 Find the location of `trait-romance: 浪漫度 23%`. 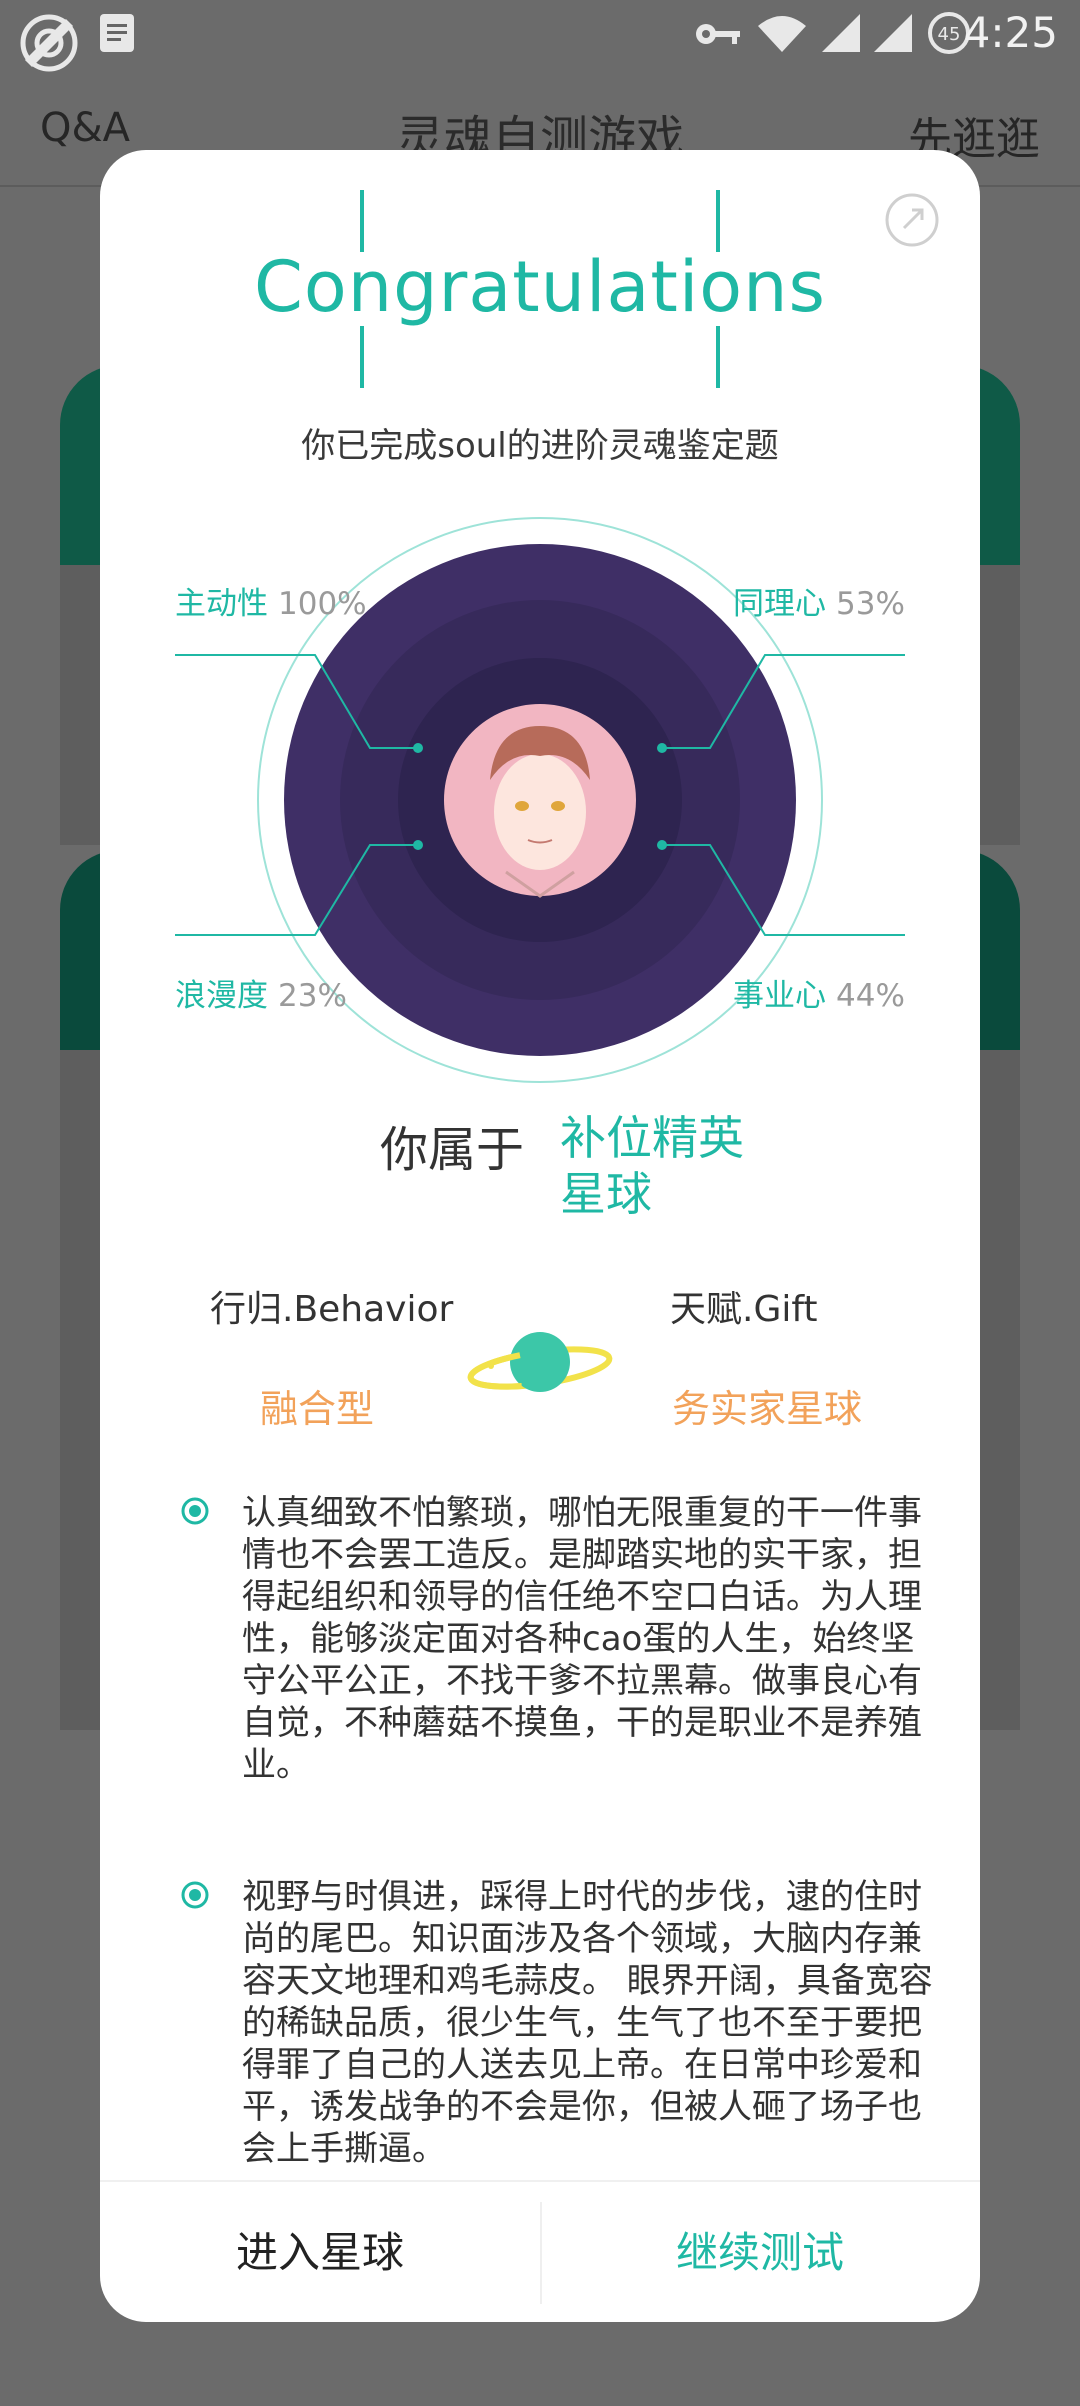

trait-romance: 浪漫度 23% is located at coordinates (261, 992).